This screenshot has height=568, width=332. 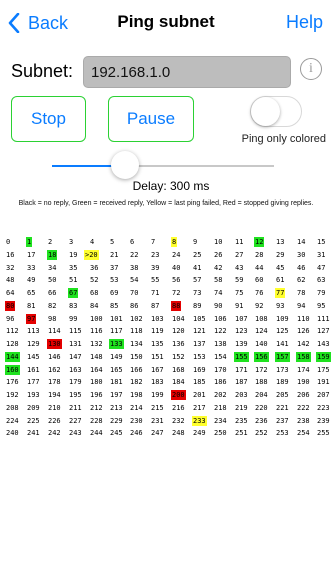 What do you see at coordinates (134, 268) in the screenshot?
I see `host-cell-38: 38` at bounding box center [134, 268].